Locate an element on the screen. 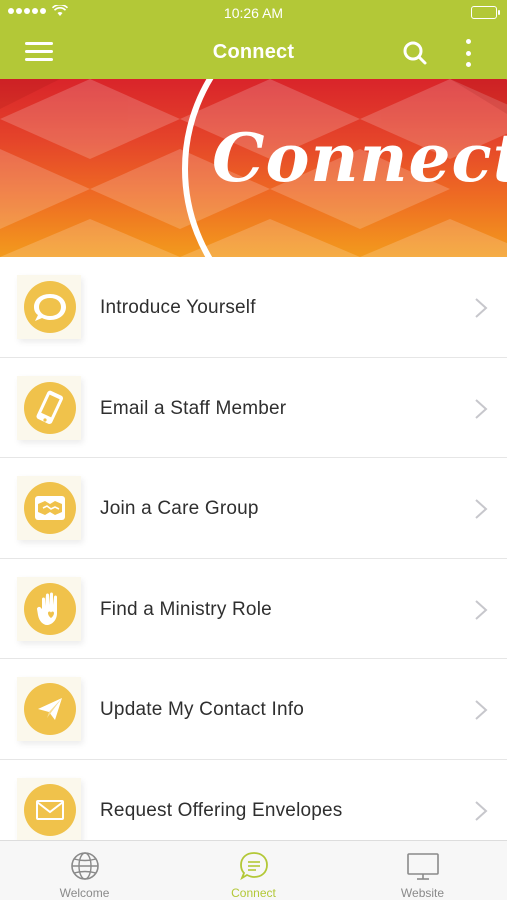  list-item-label: Introduce Yourself is located at coordinates (178, 307).